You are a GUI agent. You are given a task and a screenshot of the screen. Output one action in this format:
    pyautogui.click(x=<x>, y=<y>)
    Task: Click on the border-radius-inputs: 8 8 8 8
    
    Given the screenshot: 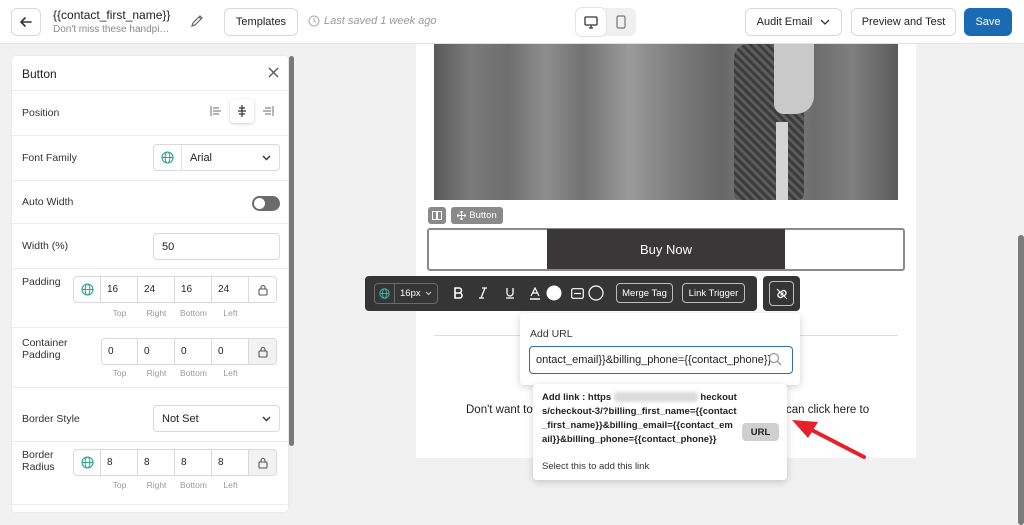 What is the action you would take?
    pyautogui.click(x=175, y=462)
    